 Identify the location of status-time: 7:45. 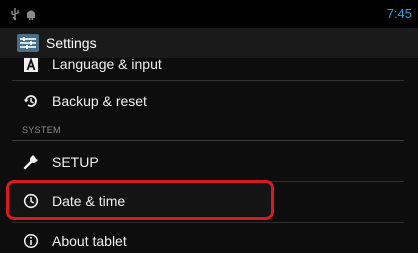
(399, 13).